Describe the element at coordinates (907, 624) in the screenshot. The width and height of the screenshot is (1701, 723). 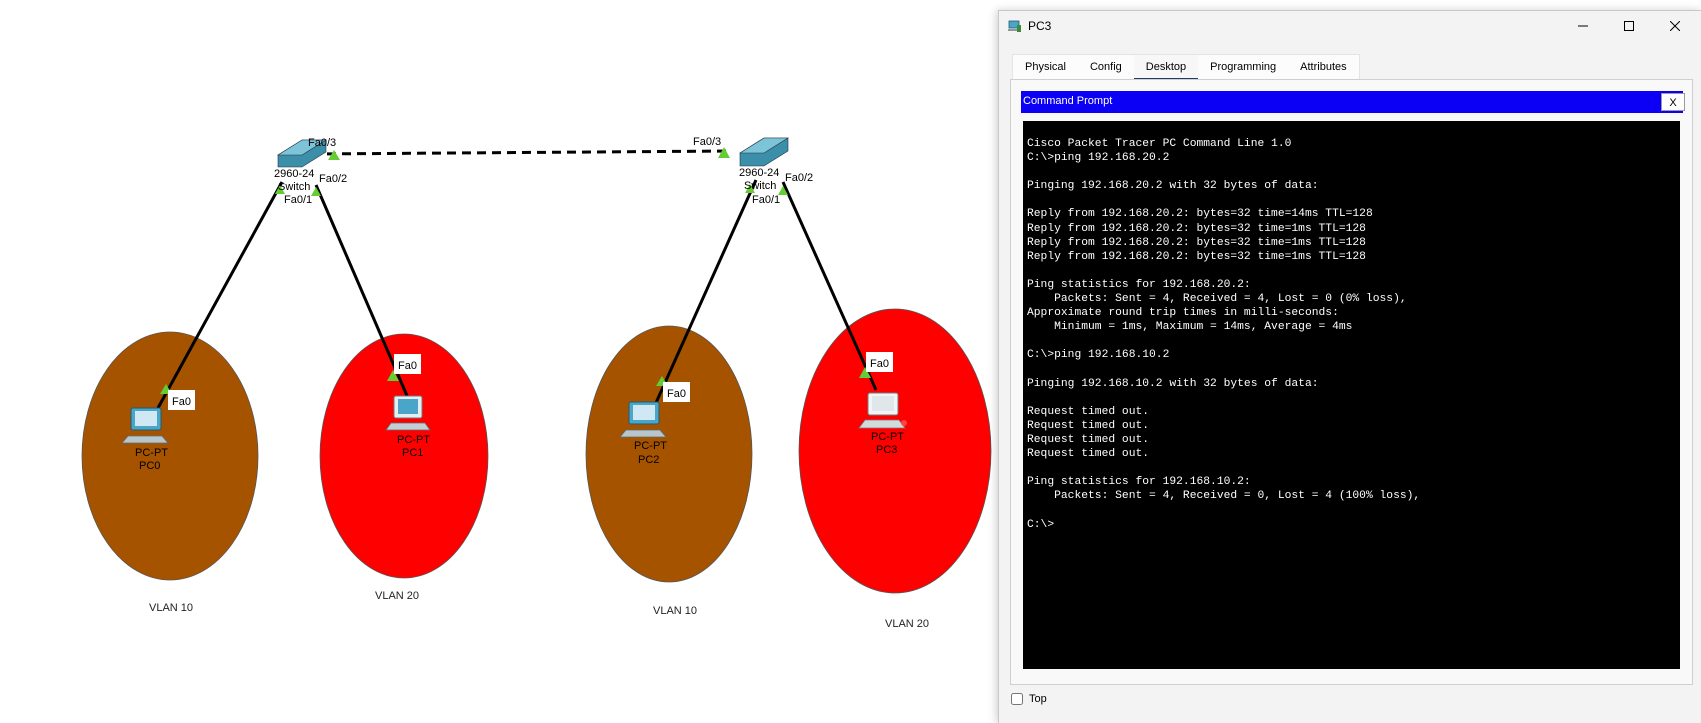
I see `vlan-label-right-20: VLAN 20` at that location.